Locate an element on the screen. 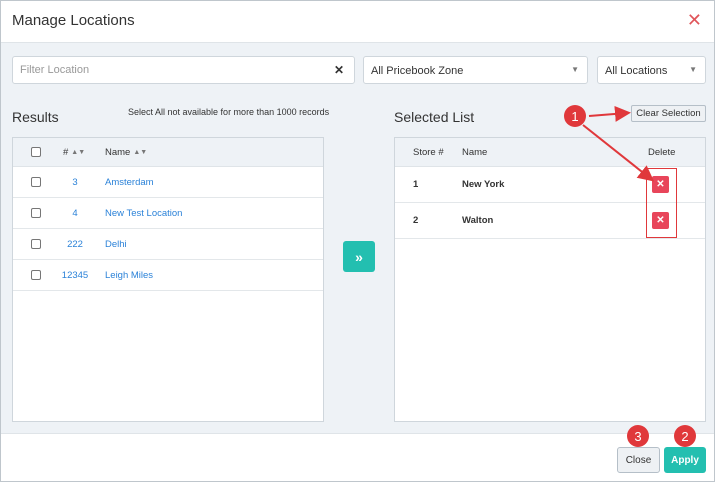 The image size is (715, 482). delete-column-header: Delete is located at coordinates (662, 152).